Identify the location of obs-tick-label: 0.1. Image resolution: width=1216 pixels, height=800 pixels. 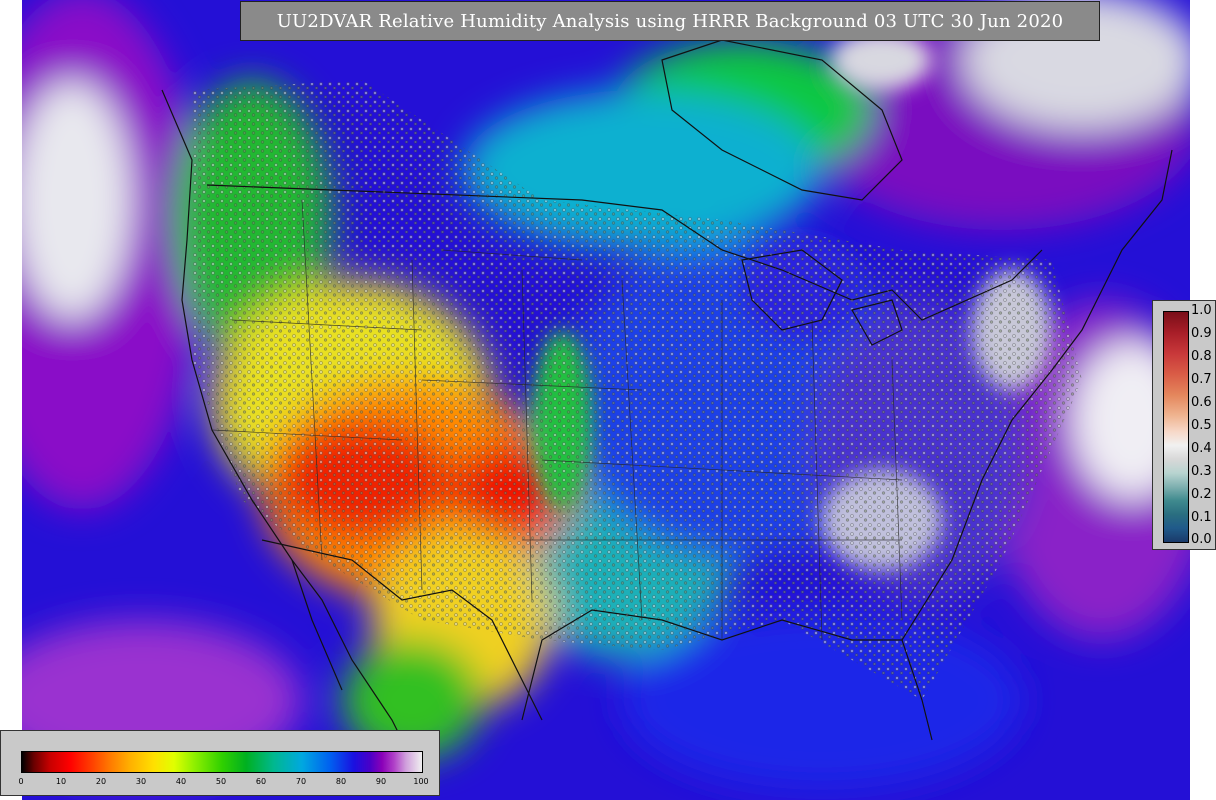
(1201, 517).